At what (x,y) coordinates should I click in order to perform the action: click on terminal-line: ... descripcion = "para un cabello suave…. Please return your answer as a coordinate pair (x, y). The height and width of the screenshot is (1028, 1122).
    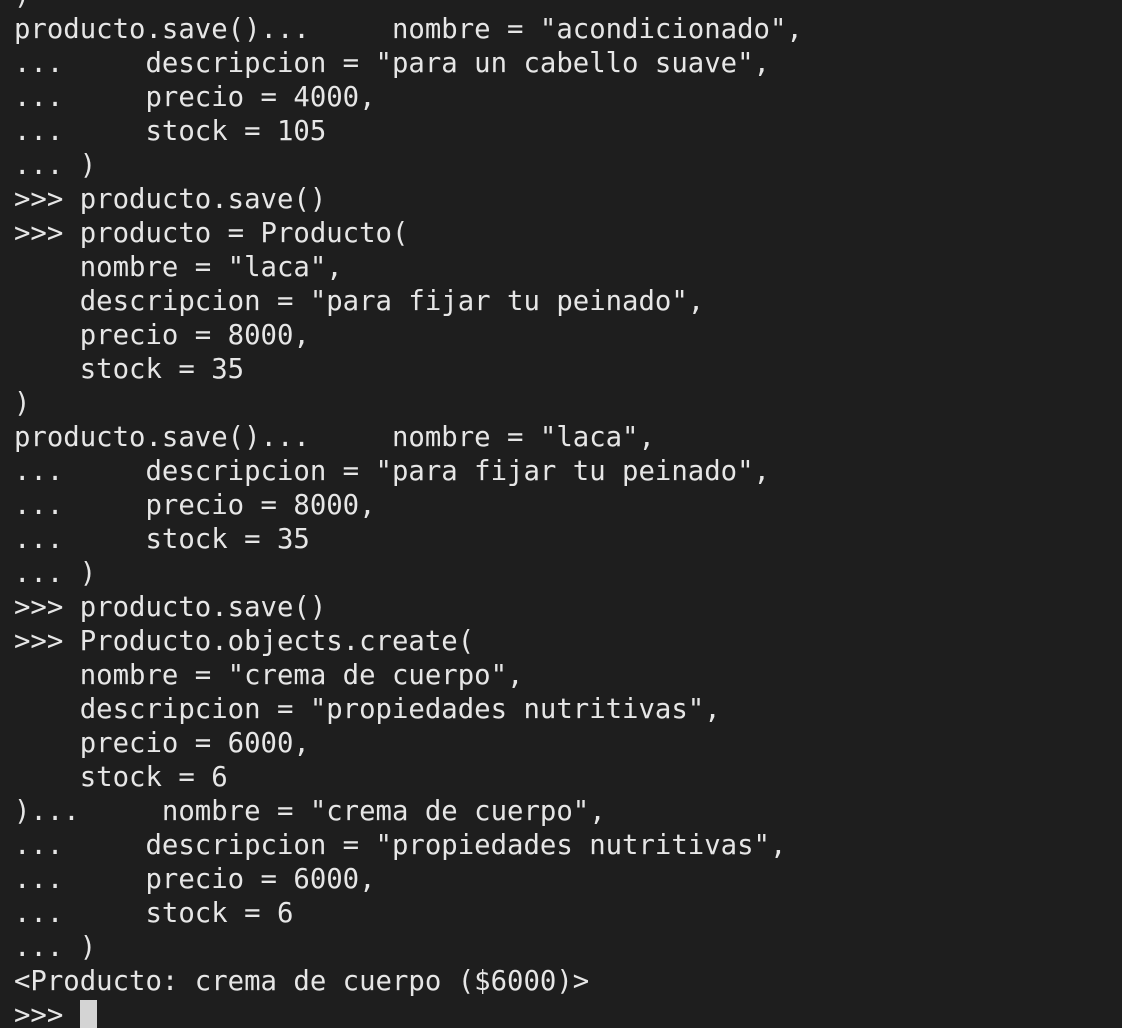
    Looking at the image, I should click on (392, 63).